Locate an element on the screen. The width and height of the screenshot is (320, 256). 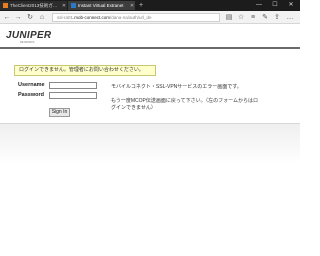
url-path: /dana-na/auth/url_de is located at coordinates (131, 17).